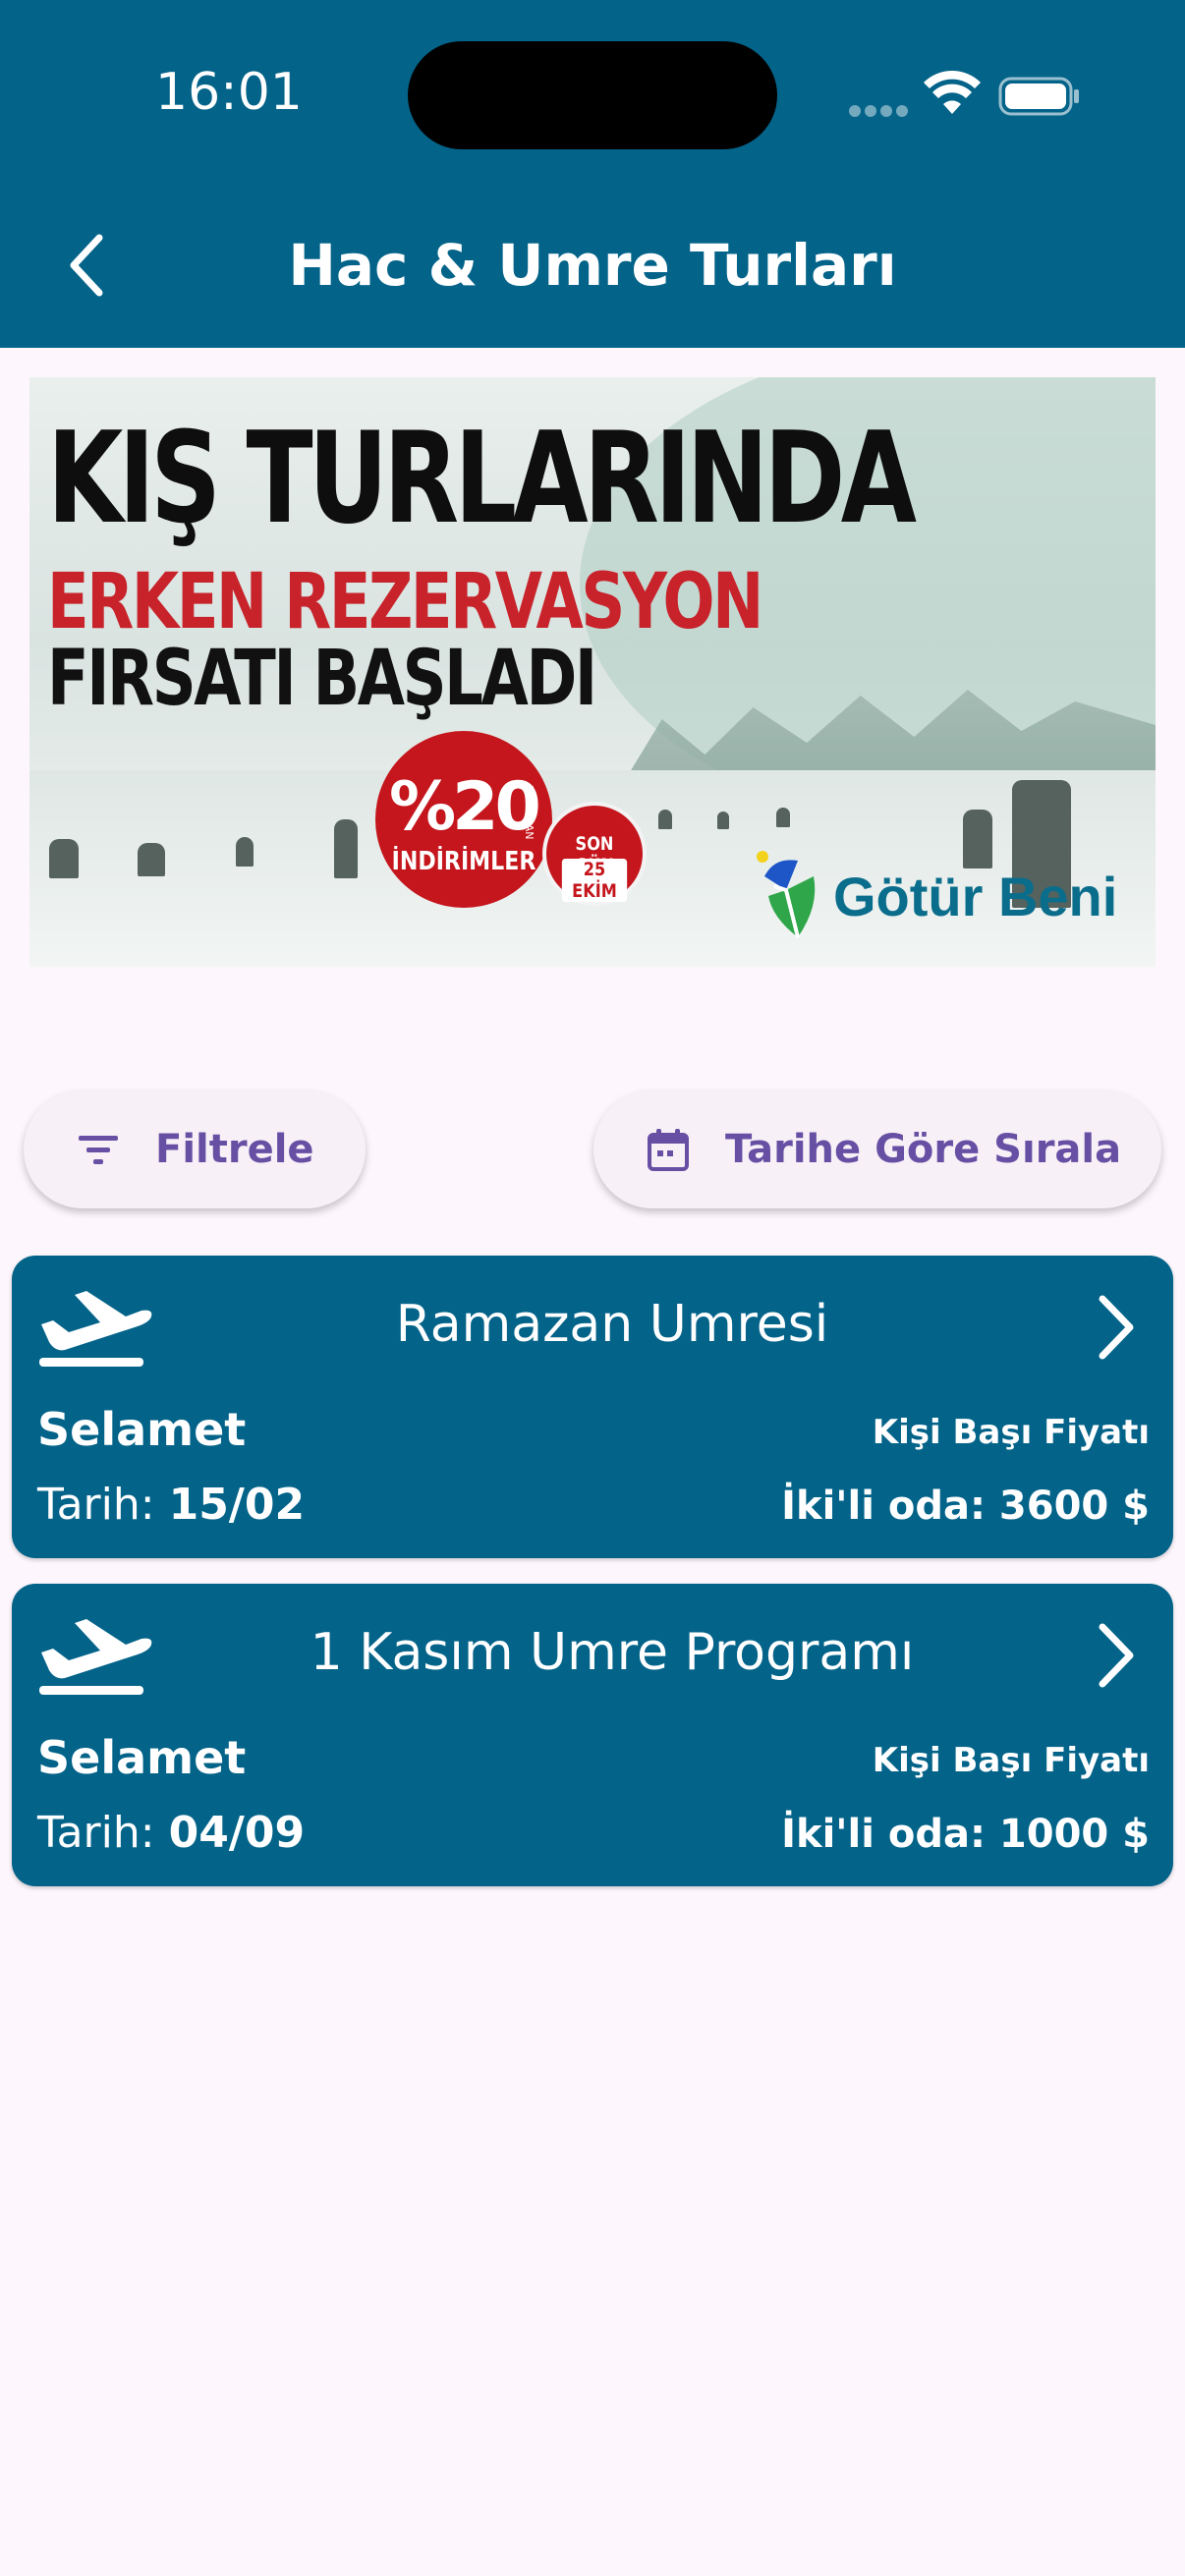 The width and height of the screenshot is (1185, 2576). Describe the element at coordinates (237, 1833) in the screenshot. I see `date-value: 04/09` at that location.